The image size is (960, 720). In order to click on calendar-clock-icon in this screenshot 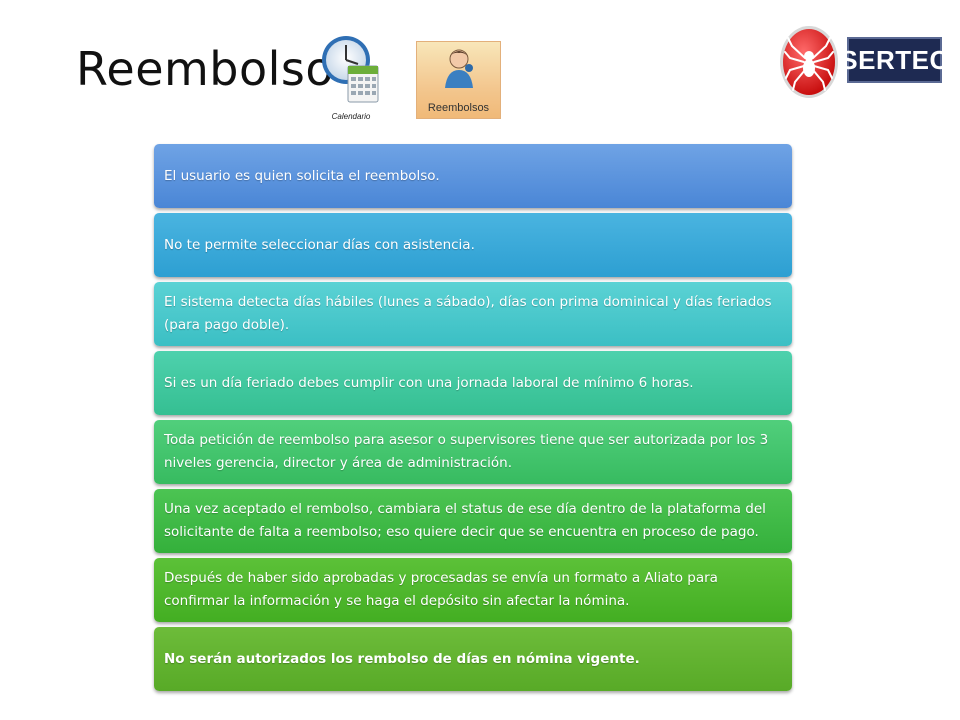, I will do `click(350, 69)`.